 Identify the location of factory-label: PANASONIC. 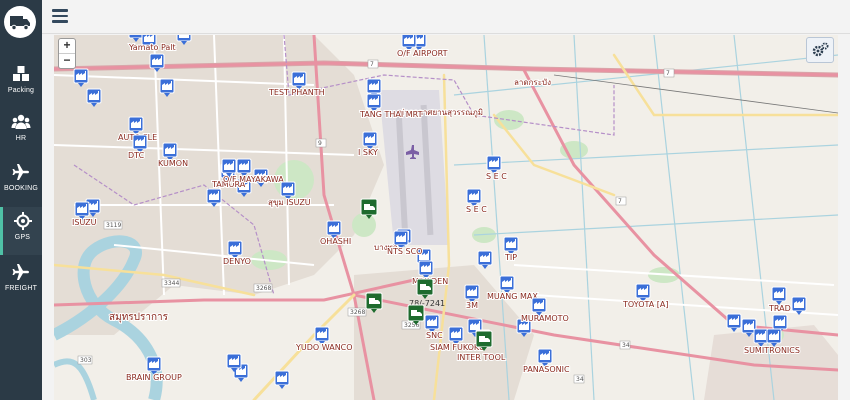
(546, 369).